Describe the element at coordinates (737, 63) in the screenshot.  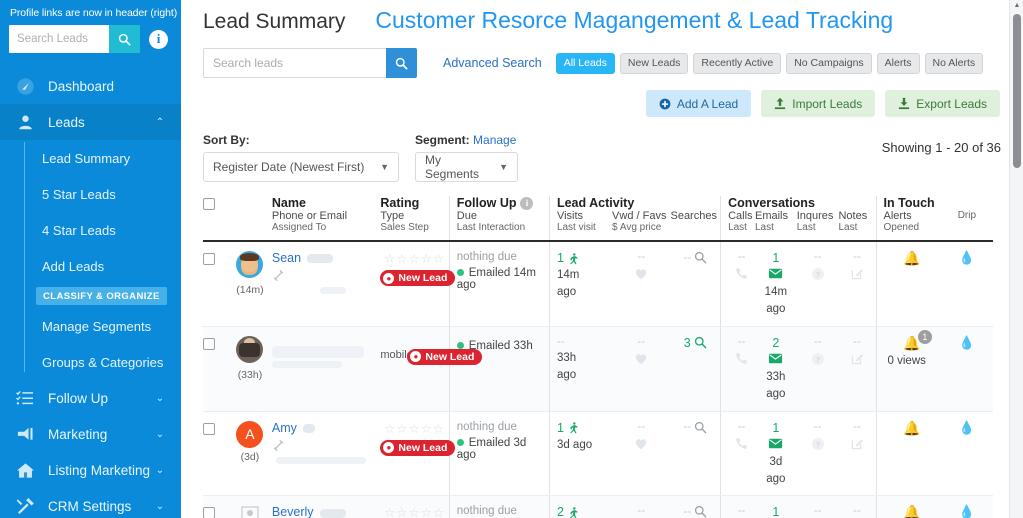
I see `filter-chip-recently-active: Recently Active` at that location.